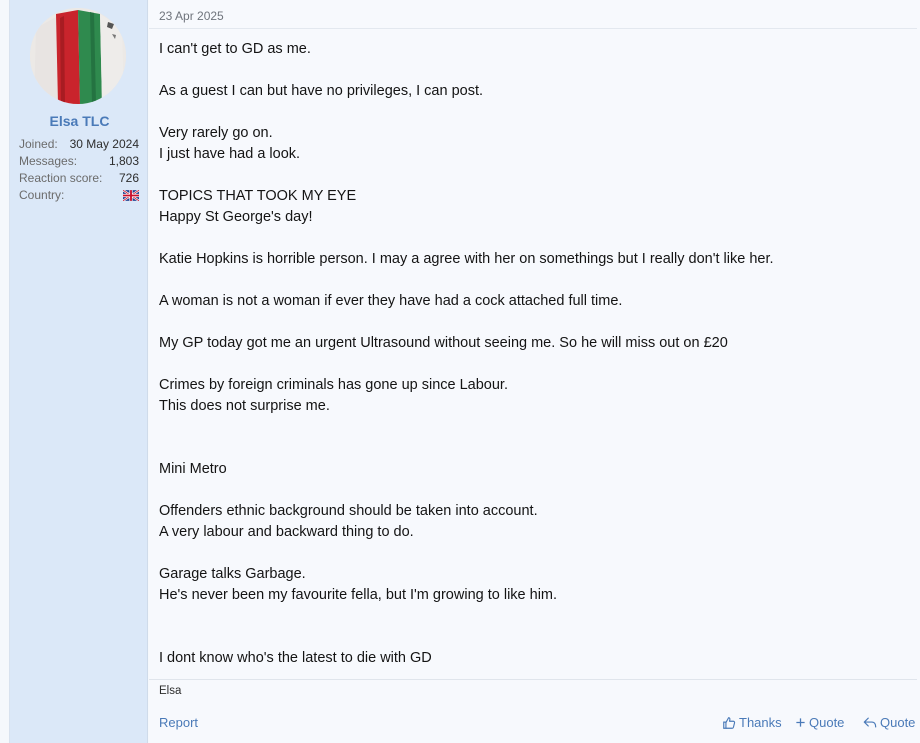  Describe the element at coordinates (38, 144) in the screenshot. I see `stat-label: Joined:` at that location.